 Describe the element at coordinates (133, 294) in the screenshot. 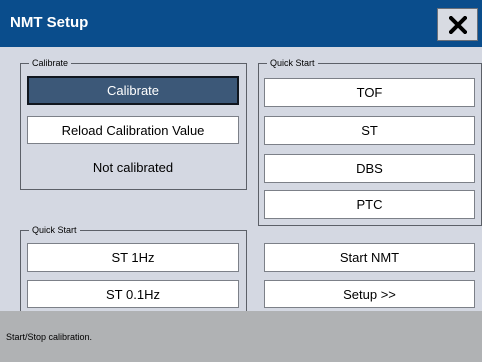

I see `st-0-1hz-button: ST 0.1Hz` at that location.